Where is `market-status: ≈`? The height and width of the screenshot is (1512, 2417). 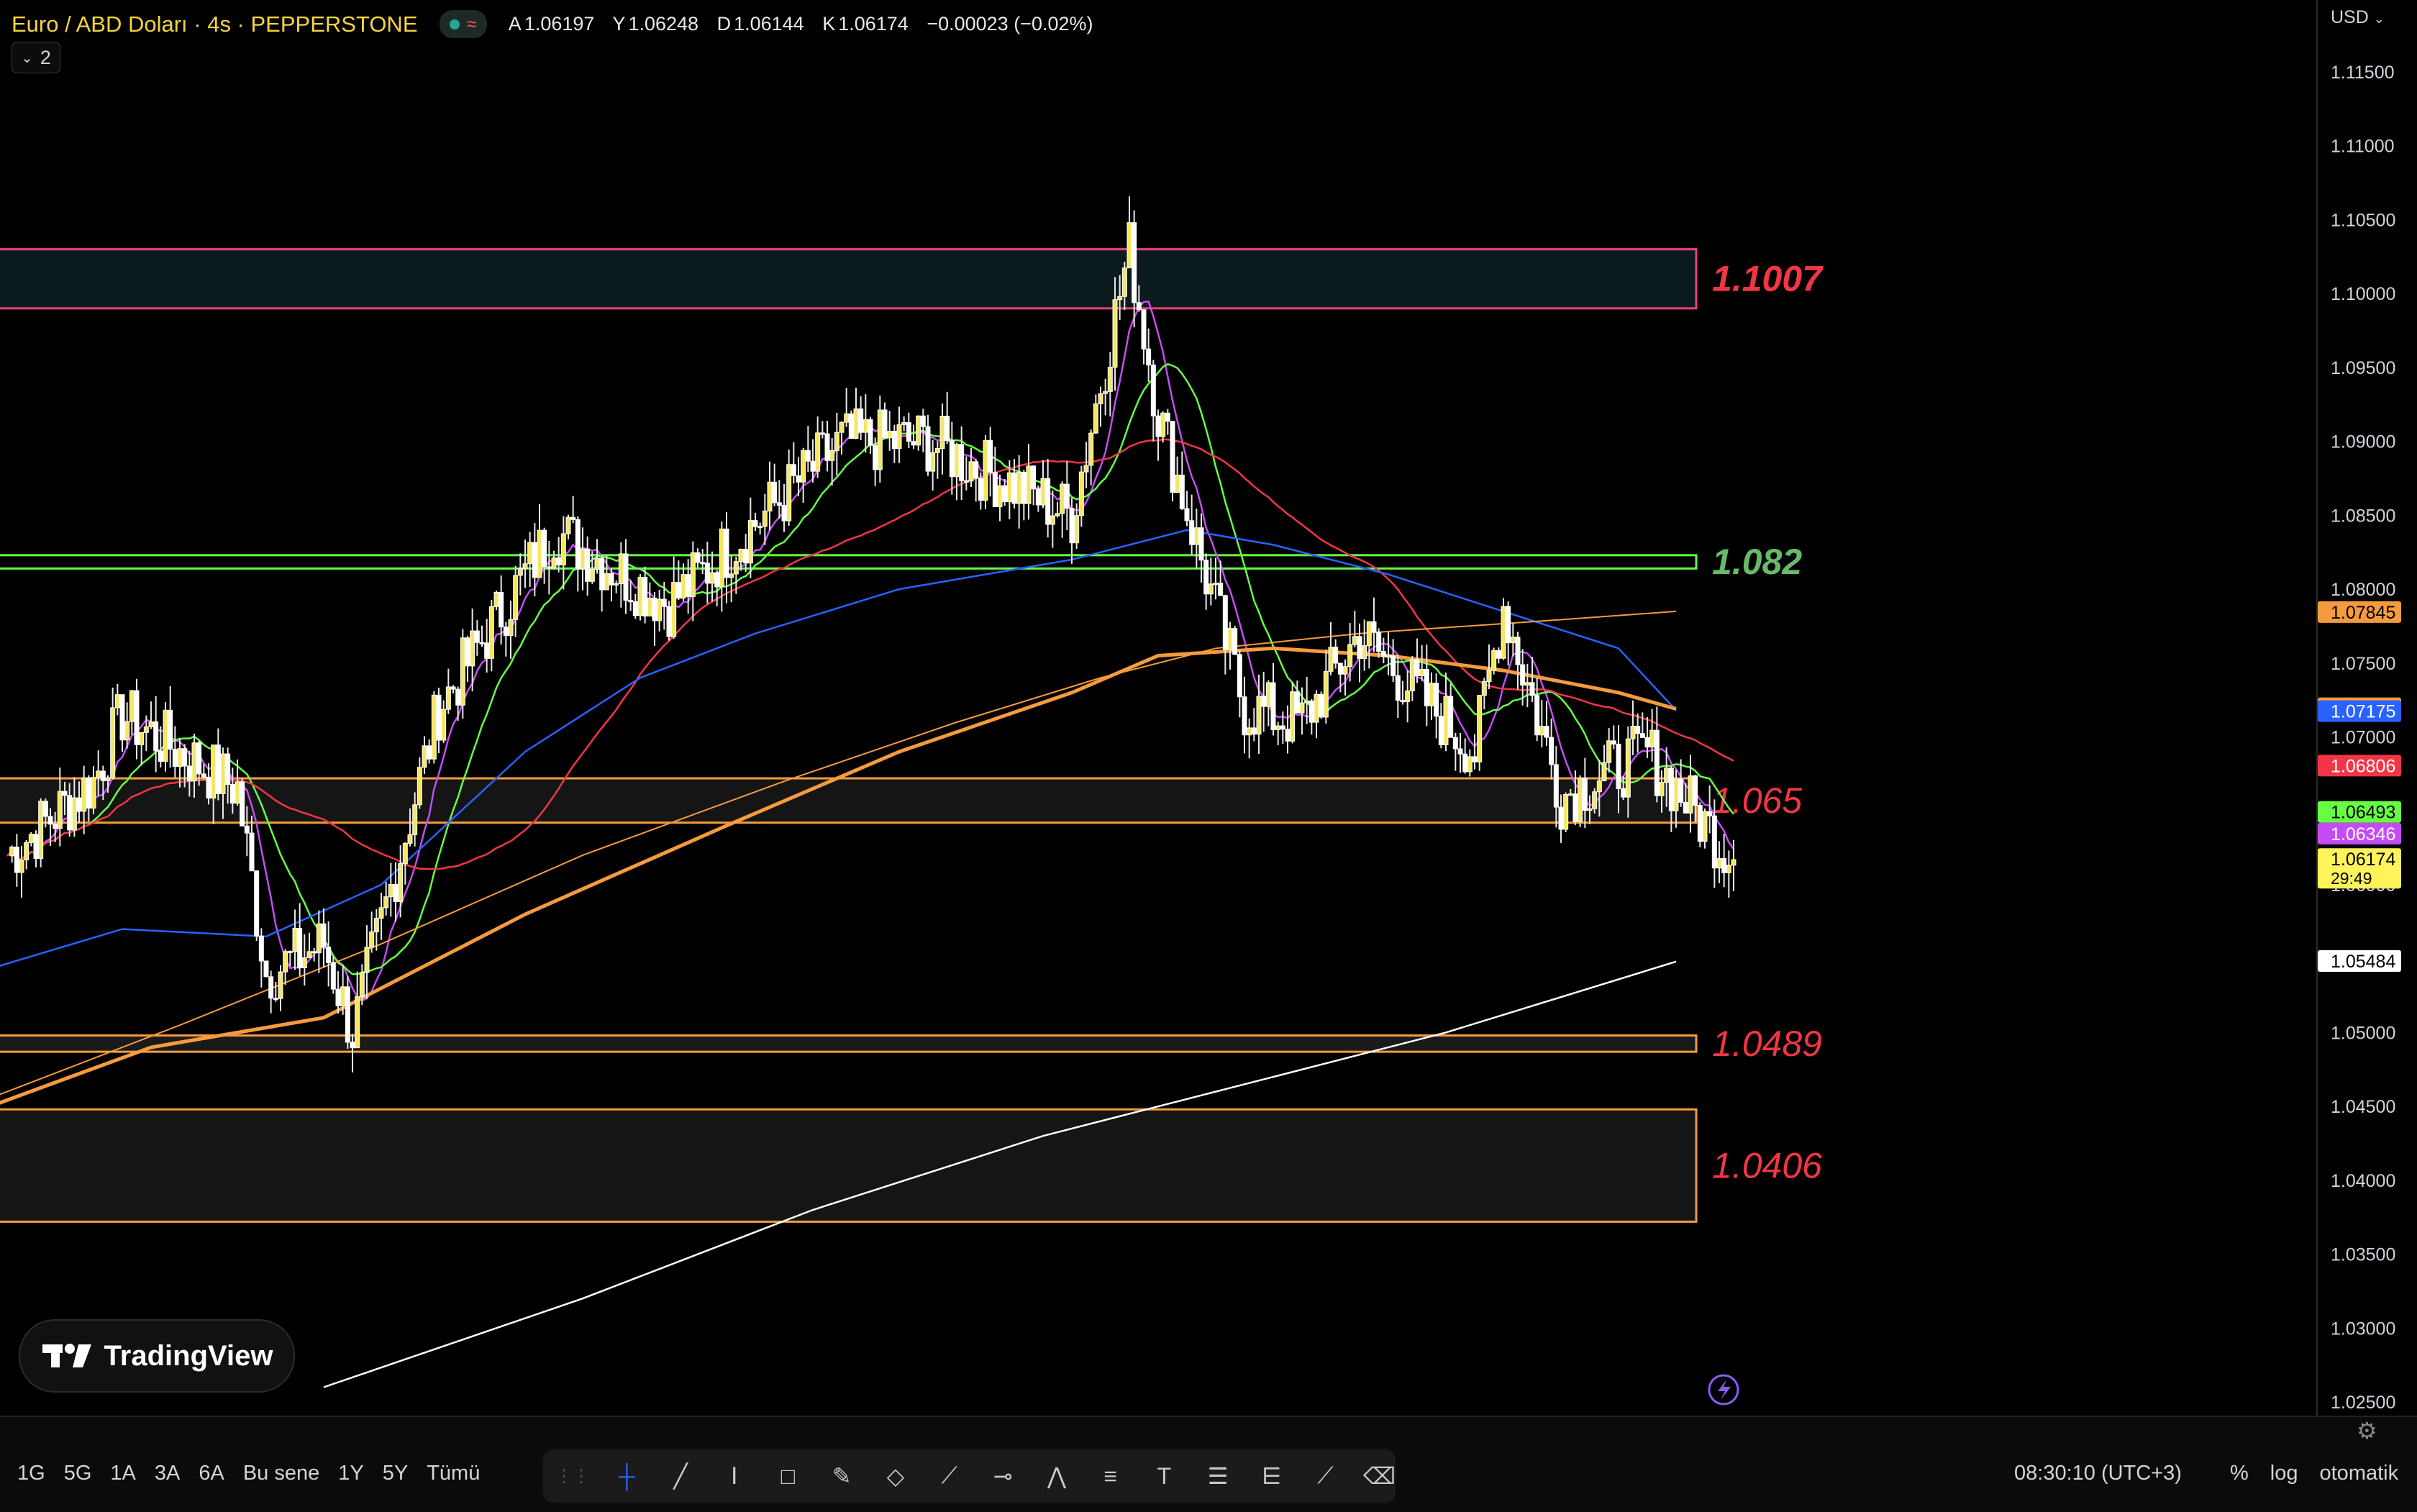
market-status: ≈ is located at coordinates (463, 24).